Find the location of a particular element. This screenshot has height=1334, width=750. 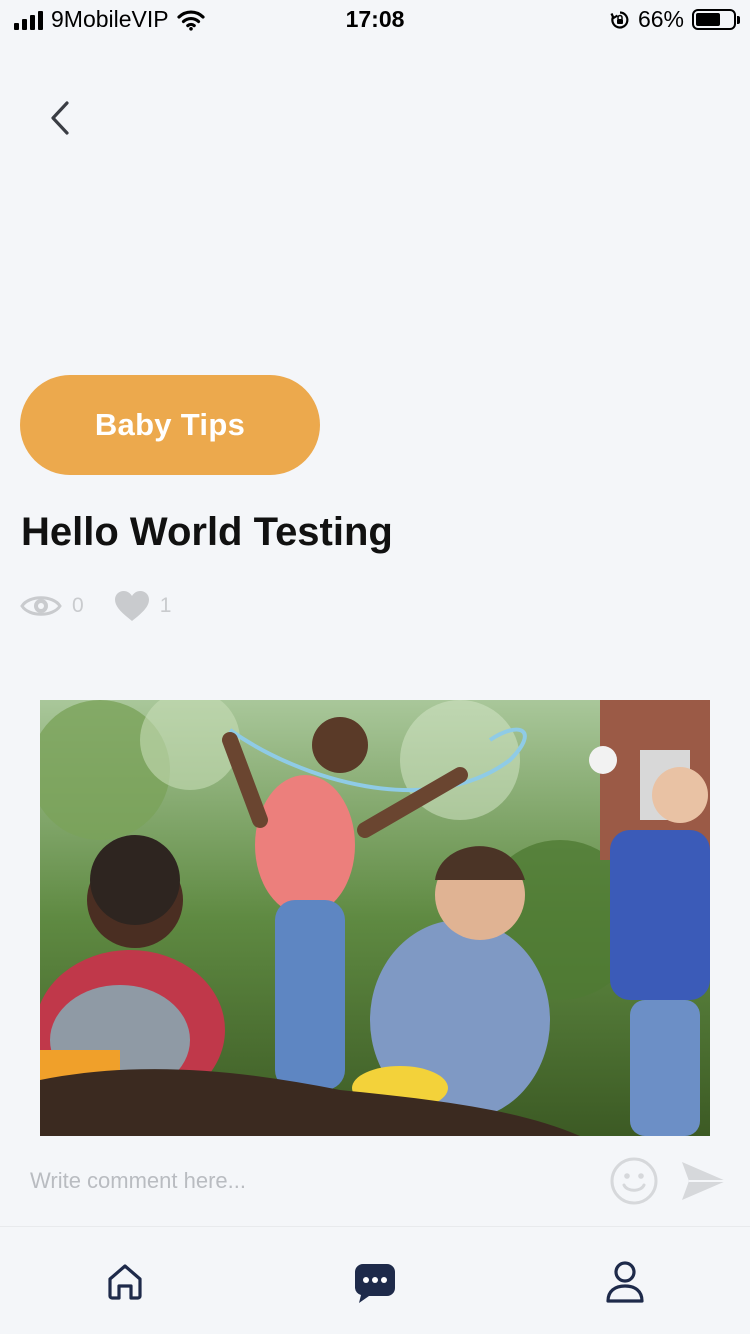

tab-bar is located at coordinates (375, 1280).